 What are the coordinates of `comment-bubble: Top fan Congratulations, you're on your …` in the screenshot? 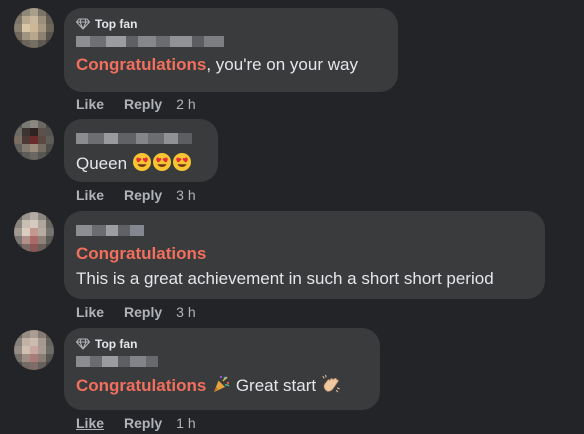 It's located at (231, 50).